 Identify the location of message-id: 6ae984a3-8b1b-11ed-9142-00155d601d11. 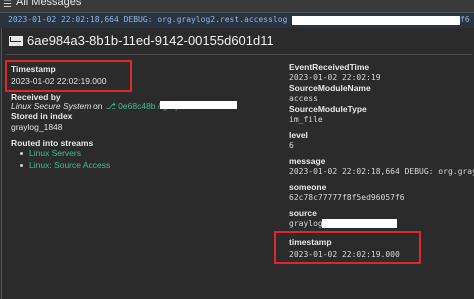
(150, 40).